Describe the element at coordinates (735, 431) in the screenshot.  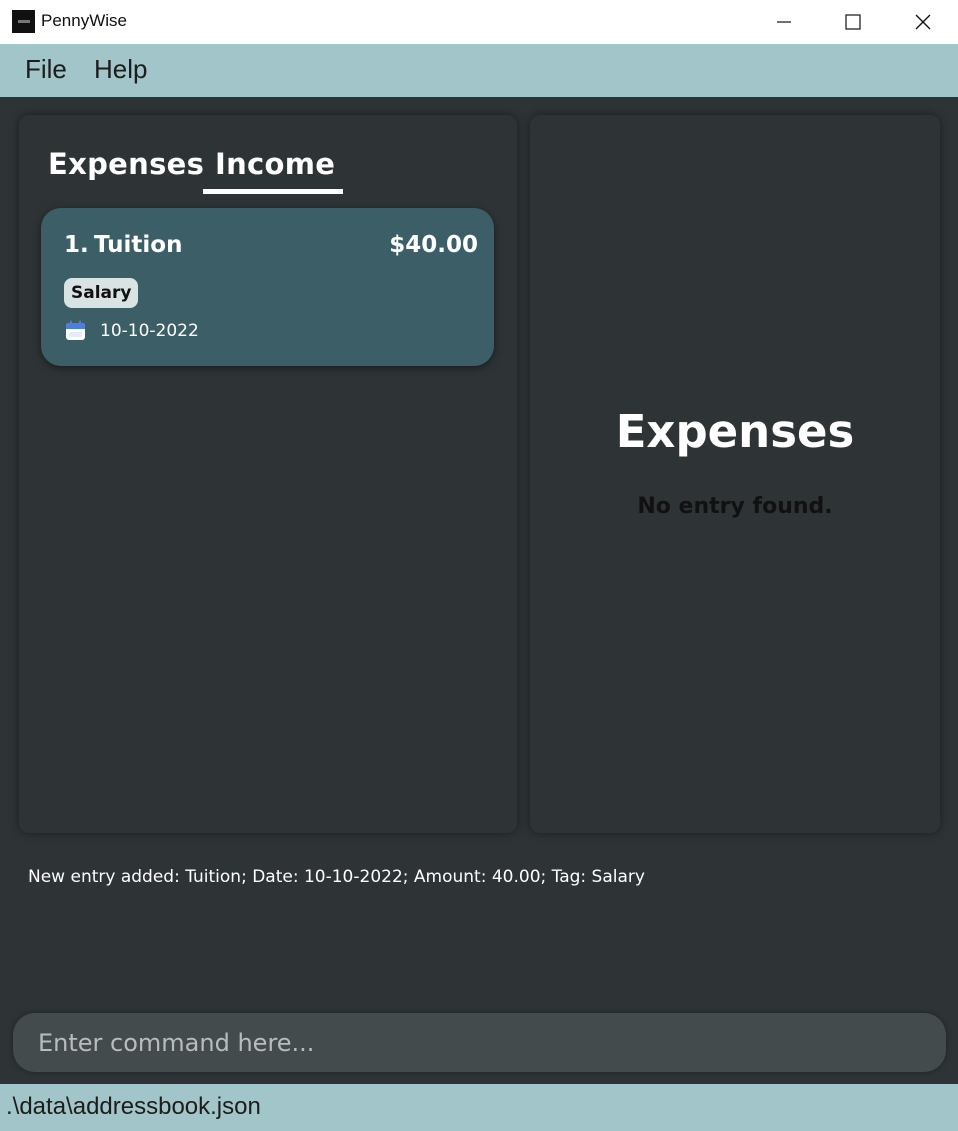
I see `summary-title: Expenses` at that location.